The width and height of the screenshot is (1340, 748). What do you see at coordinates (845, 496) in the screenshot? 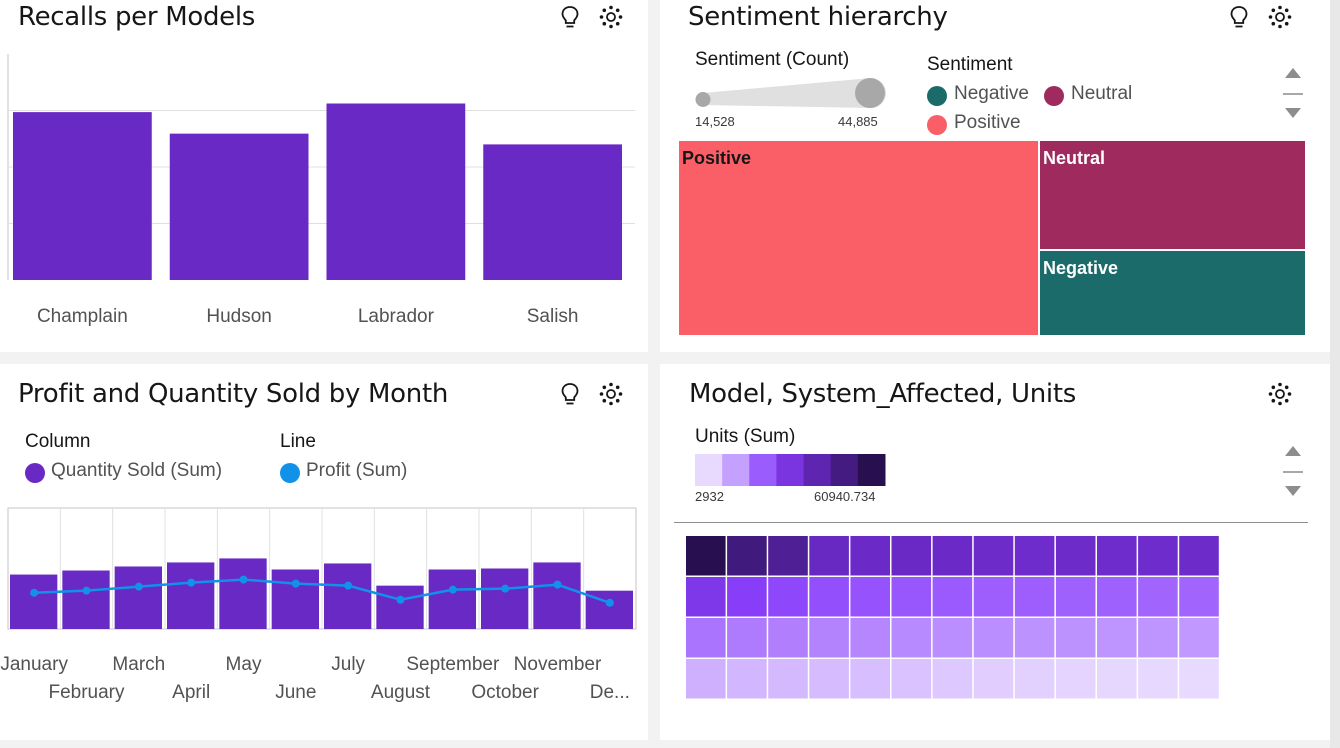
I see `heatmap-legend-max: 60940.734` at bounding box center [845, 496].